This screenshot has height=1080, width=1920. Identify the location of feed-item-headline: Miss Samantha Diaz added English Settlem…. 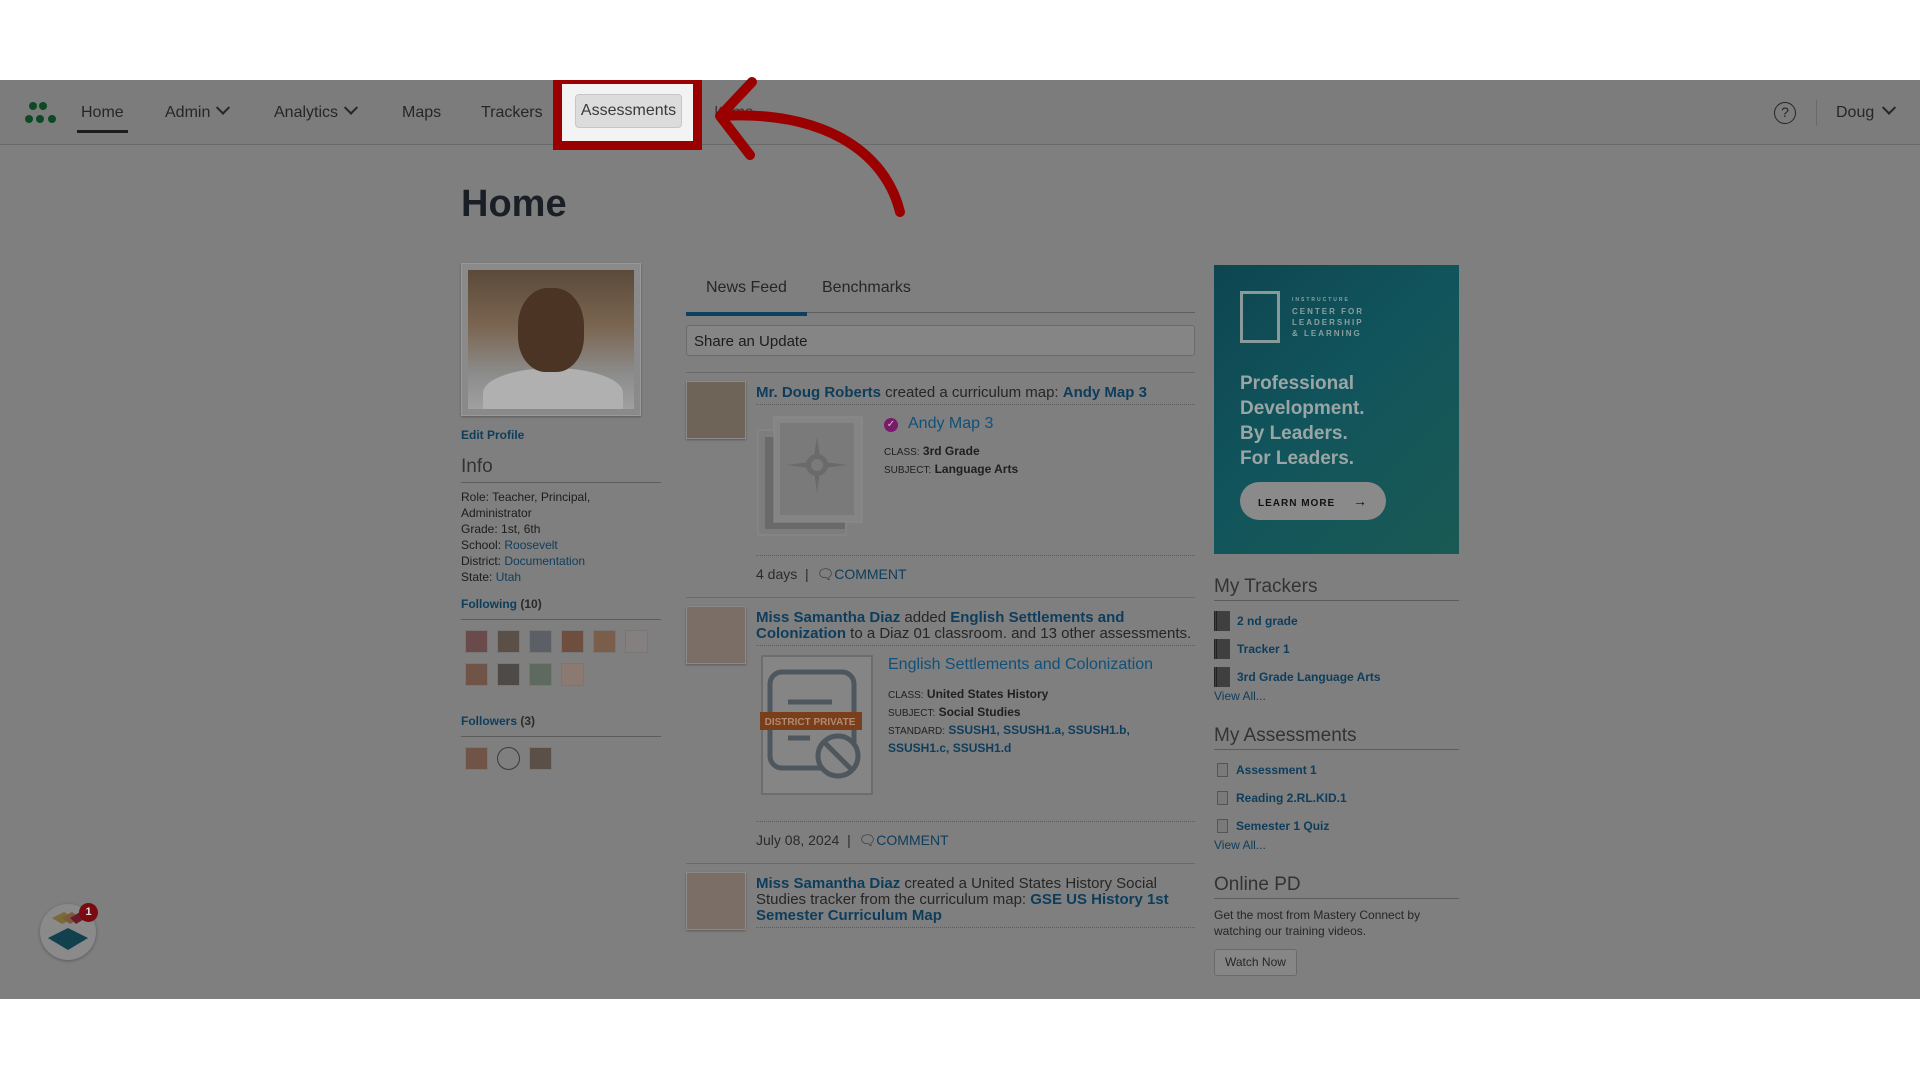
(975, 622).